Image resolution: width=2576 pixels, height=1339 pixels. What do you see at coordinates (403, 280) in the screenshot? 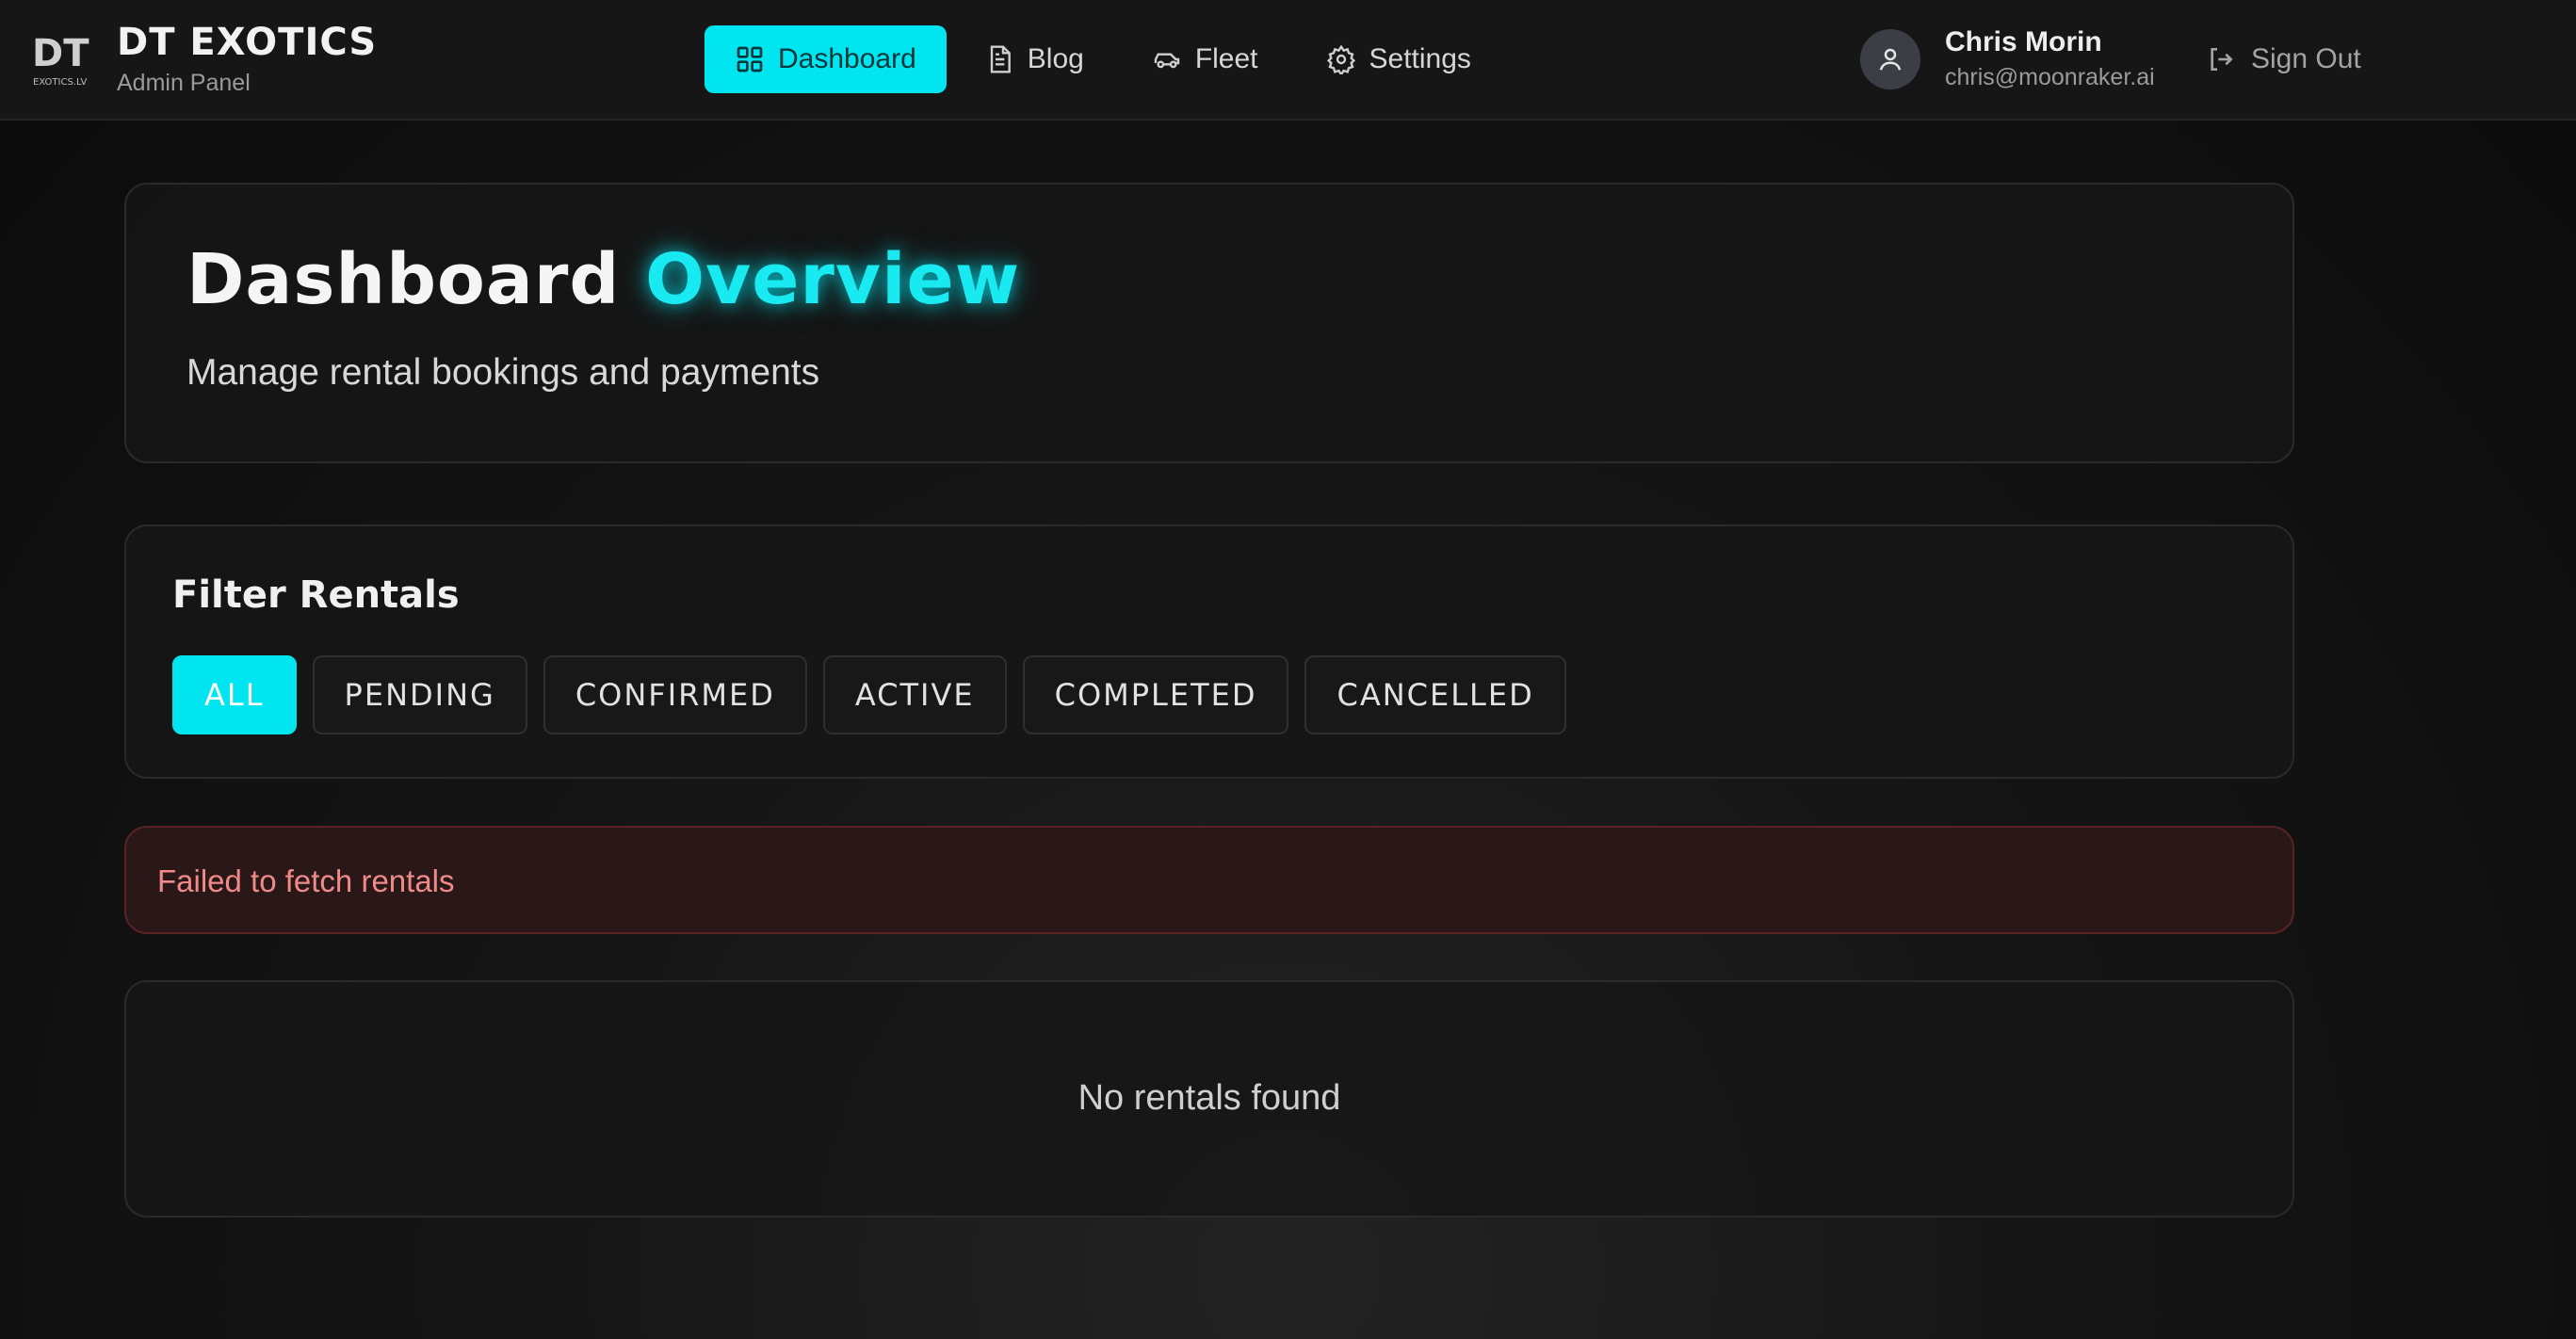
I see `page-title-main: Dashboard` at bounding box center [403, 280].